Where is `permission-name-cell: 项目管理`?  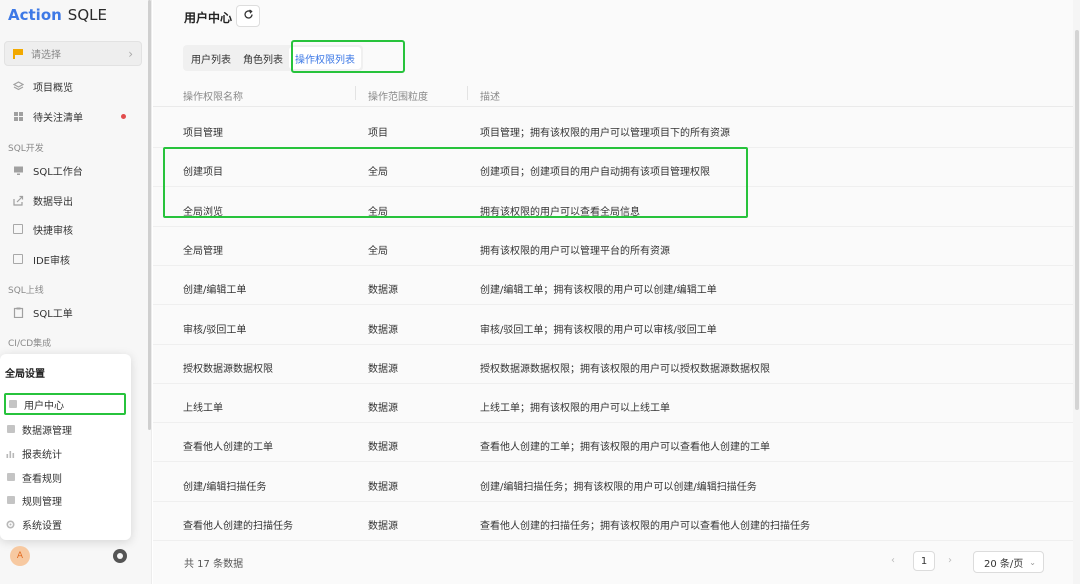
permission-name-cell: 项目管理 is located at coordinates (203, 133).